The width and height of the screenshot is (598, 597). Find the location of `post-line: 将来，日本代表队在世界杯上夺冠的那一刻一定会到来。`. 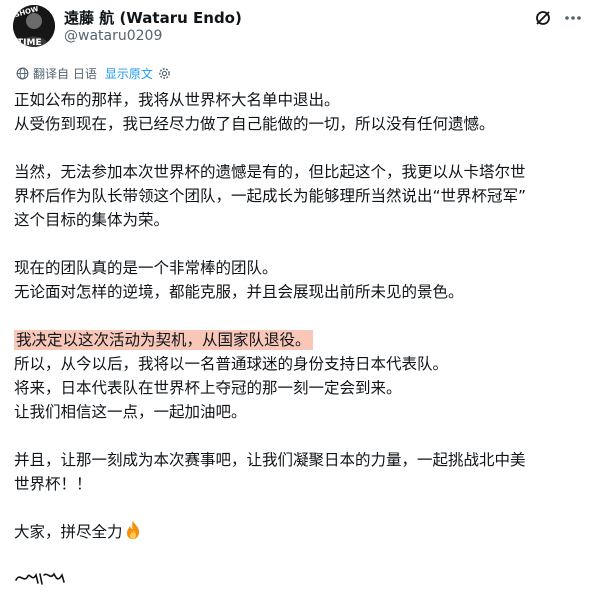

post-line: 将来，日本代表队在世界杯上夺冠的那一刻一定会到来。 is located at coordinates (208, 388).